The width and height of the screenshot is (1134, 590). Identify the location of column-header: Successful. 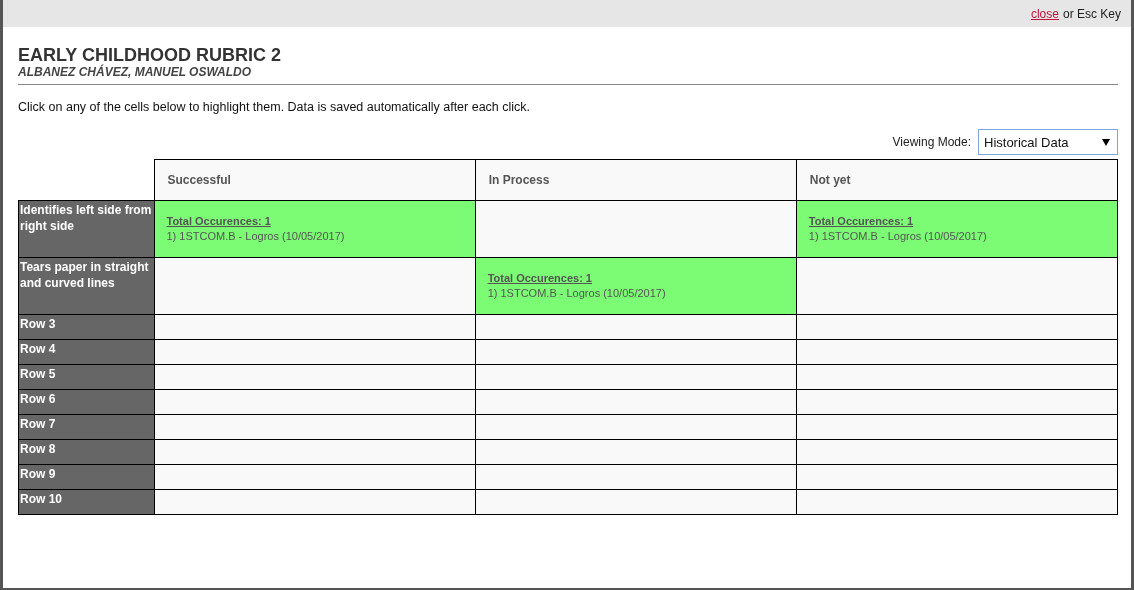
(315, 180).